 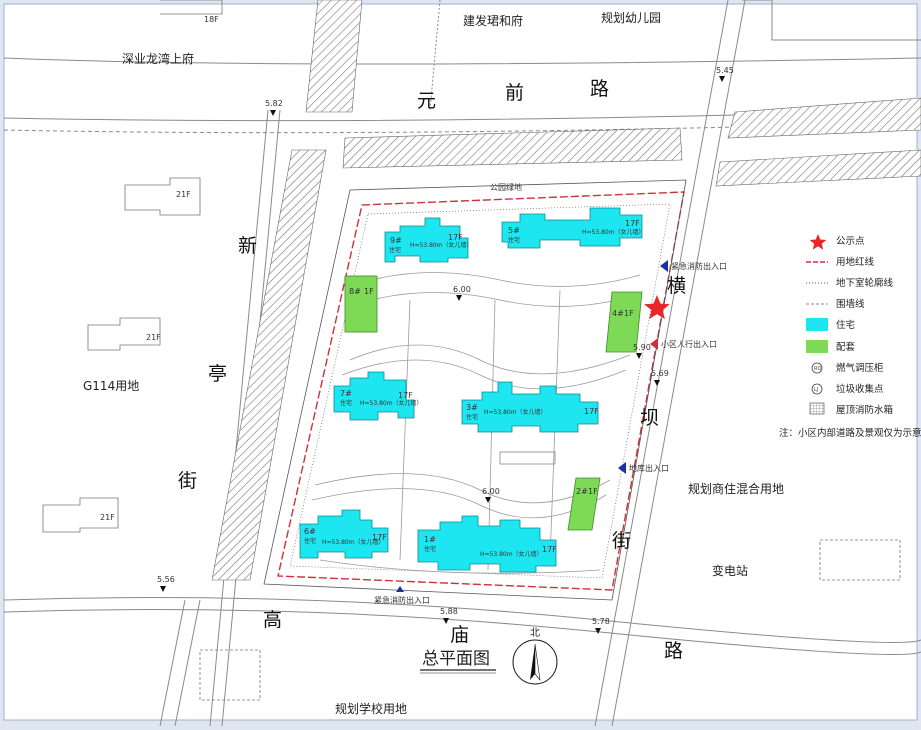 What do you see at coordinates (591, 411) in the screenshot?
I see `building-3-floors: 17F` at bounding box center [591, 411].